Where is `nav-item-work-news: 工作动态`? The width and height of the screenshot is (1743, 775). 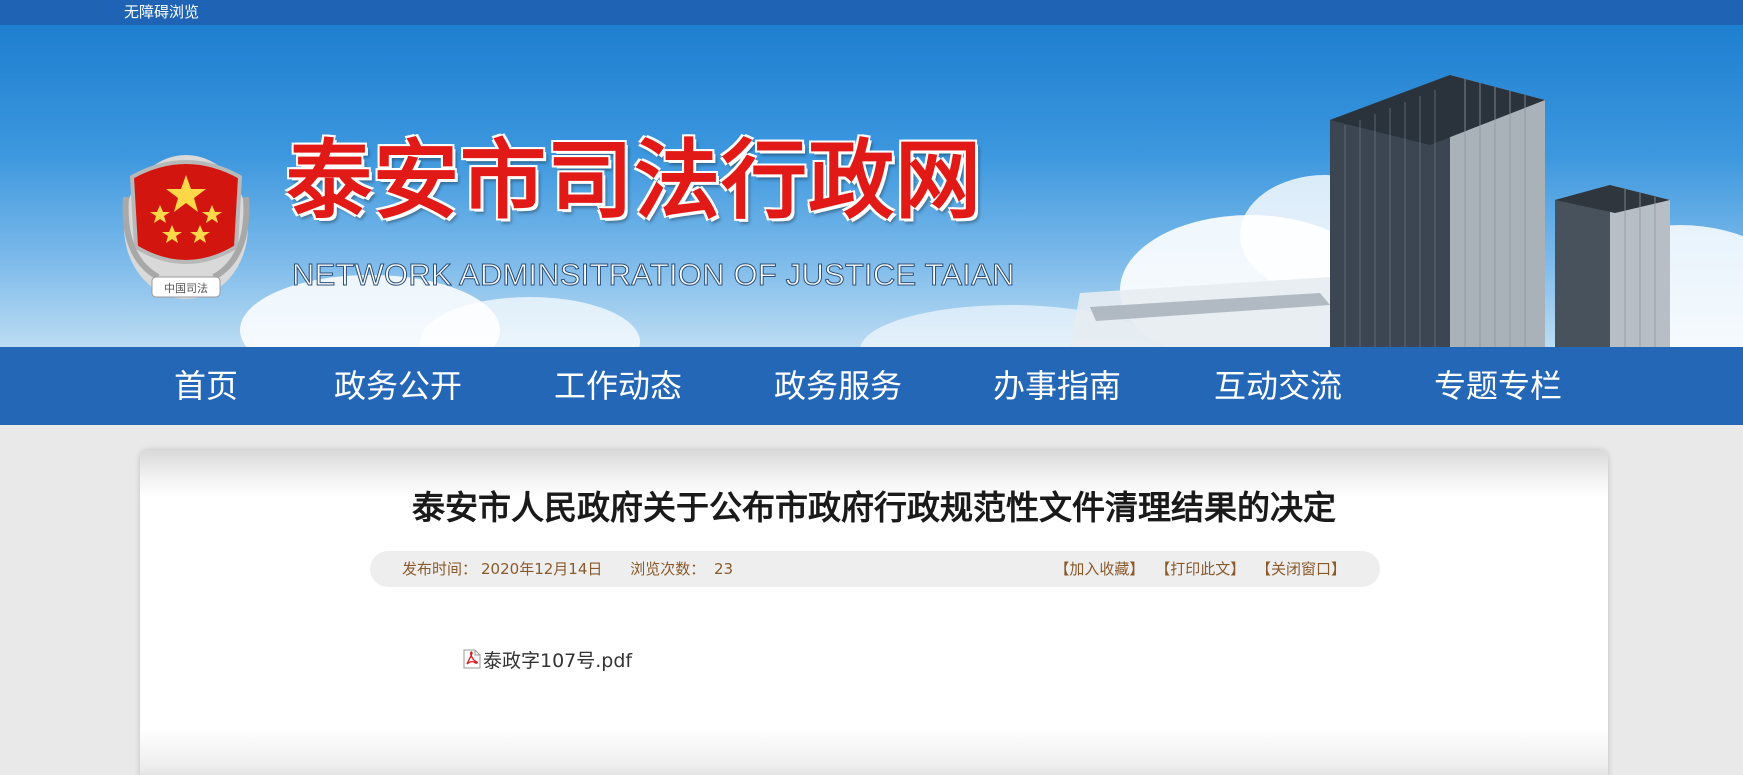
nav-item-work-news: 工作动态 is located at coordinates (618, 386).